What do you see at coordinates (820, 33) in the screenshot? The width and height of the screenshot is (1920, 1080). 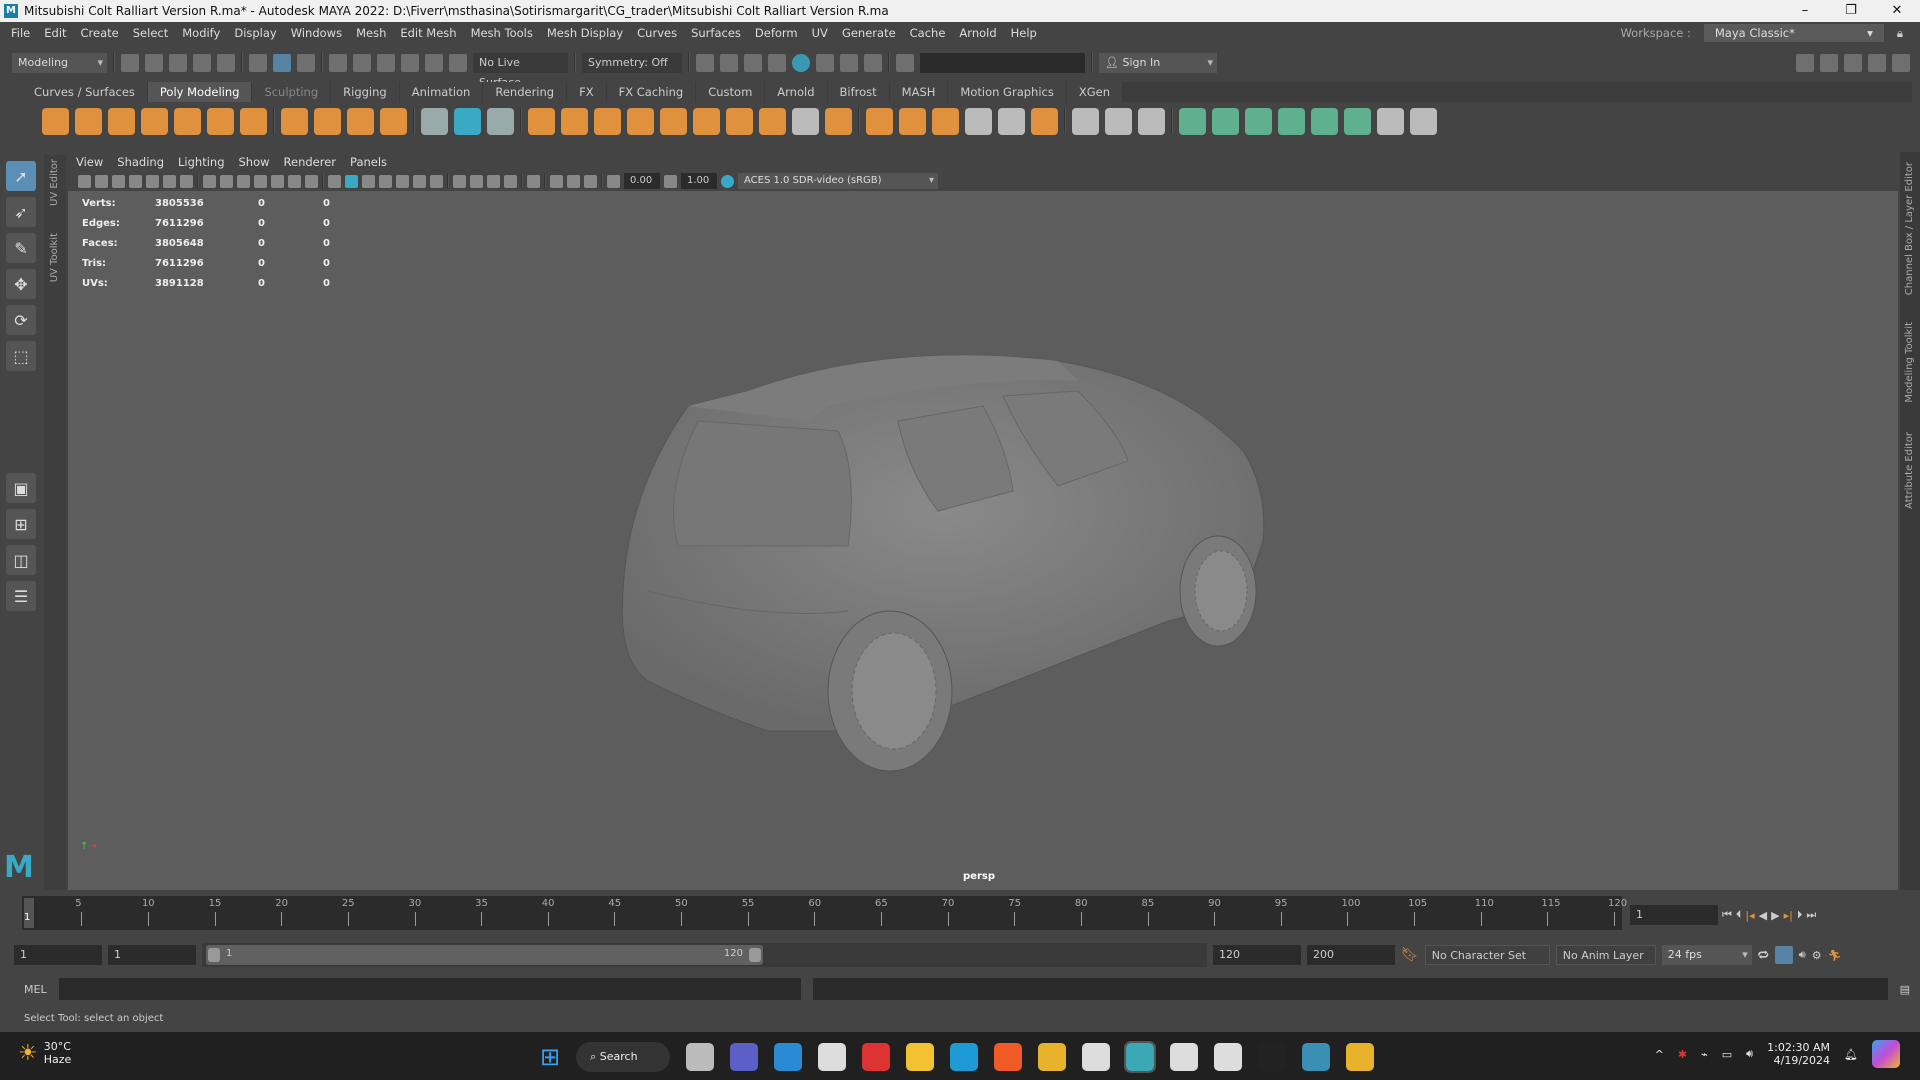 I see `menu-uv: UV` at bounding box center [820, 33].